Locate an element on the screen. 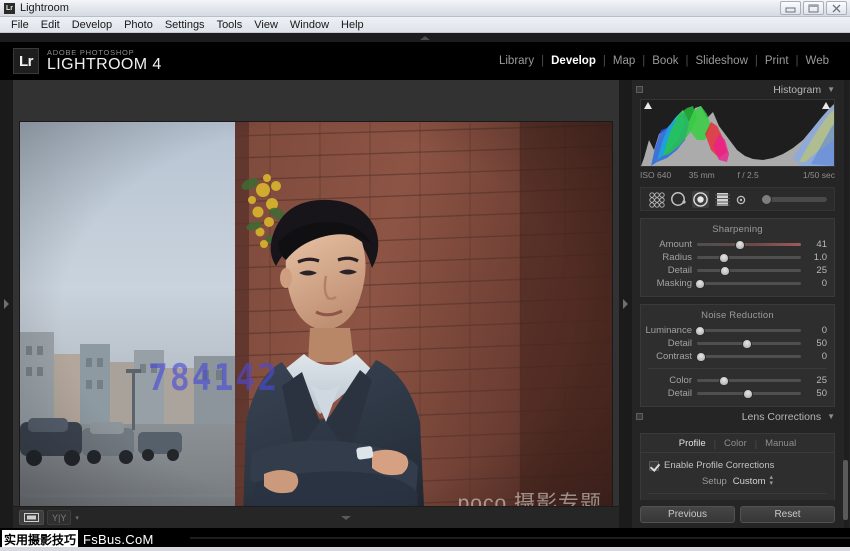  module-book: Book is located at coordinates (665, 61).